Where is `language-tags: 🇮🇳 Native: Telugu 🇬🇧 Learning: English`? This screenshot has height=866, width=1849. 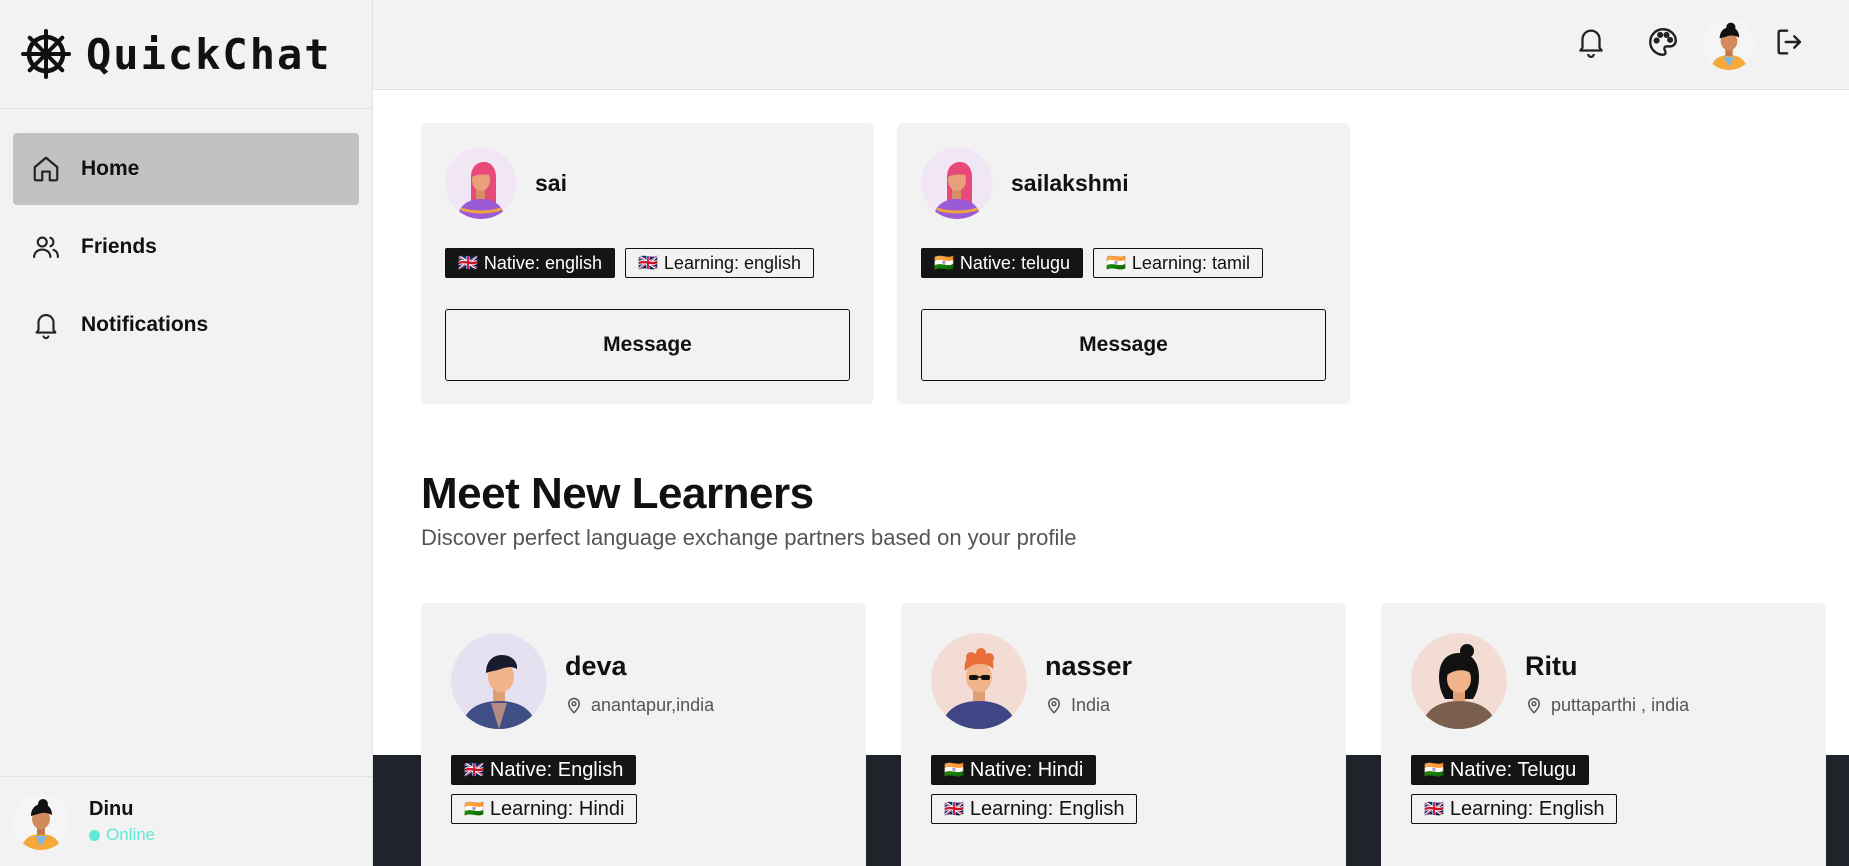
language-tags: 🇮🇳 Native: Telugu 🇬🇧 Learning: English is located at coordinates (1514, 789).